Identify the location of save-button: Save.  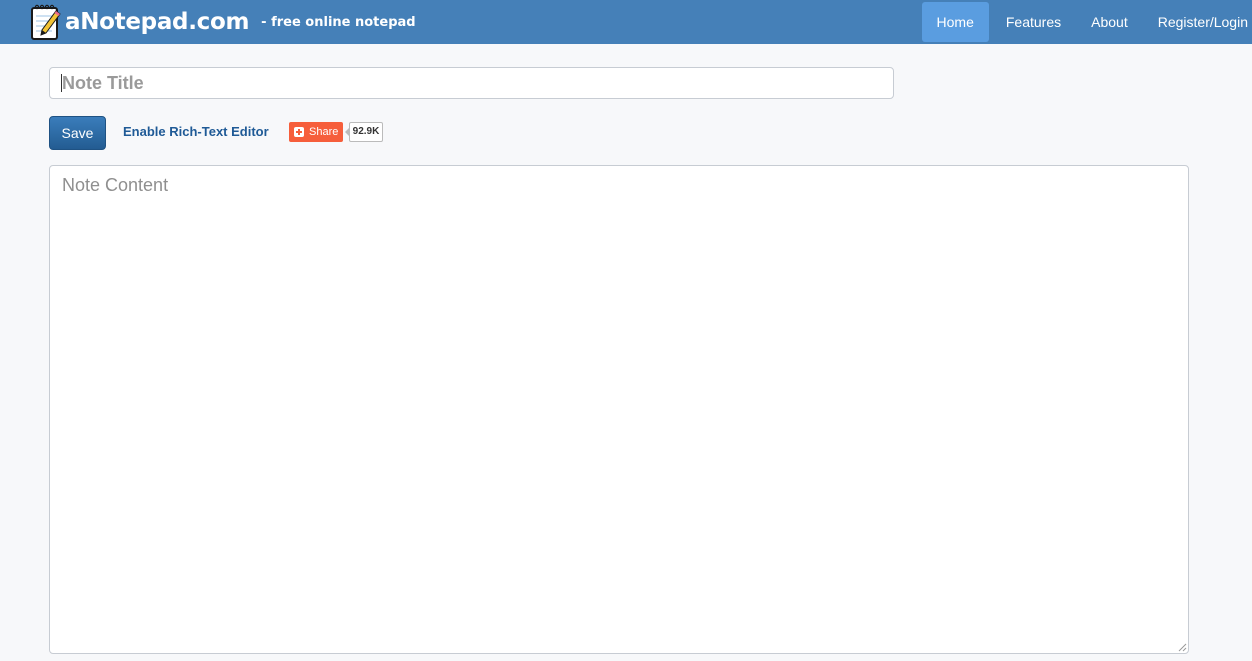
(77, 133).